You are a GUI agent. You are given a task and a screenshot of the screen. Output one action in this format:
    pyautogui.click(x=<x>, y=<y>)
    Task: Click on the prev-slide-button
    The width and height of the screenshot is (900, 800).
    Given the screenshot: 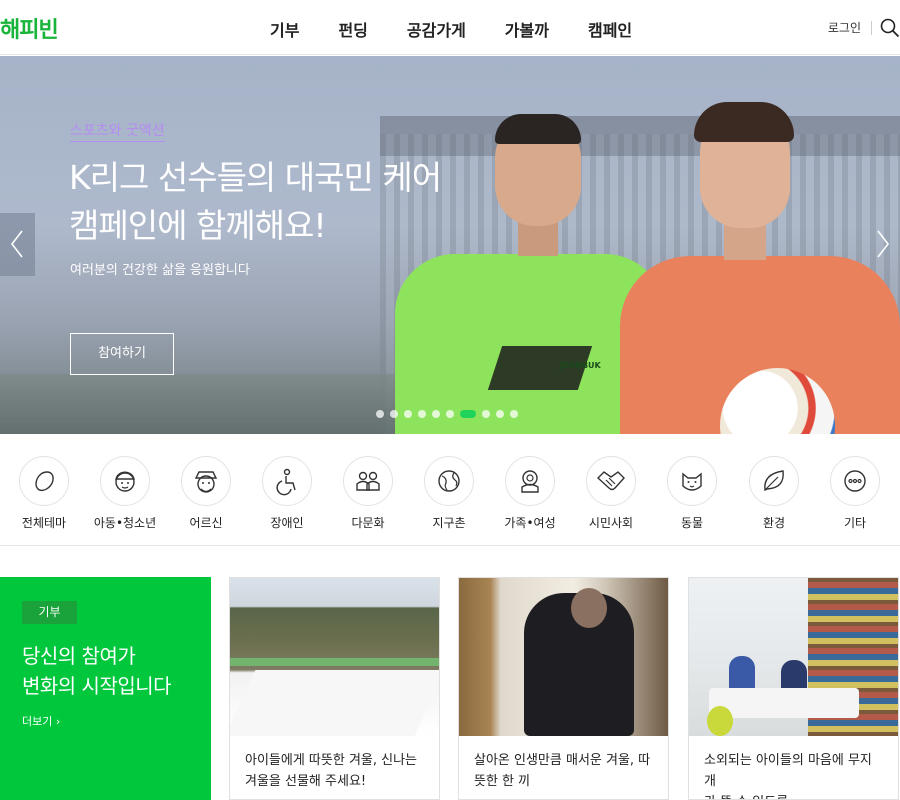 What is the action you would take?
    pyautogui.click(x=17, y=244)
    